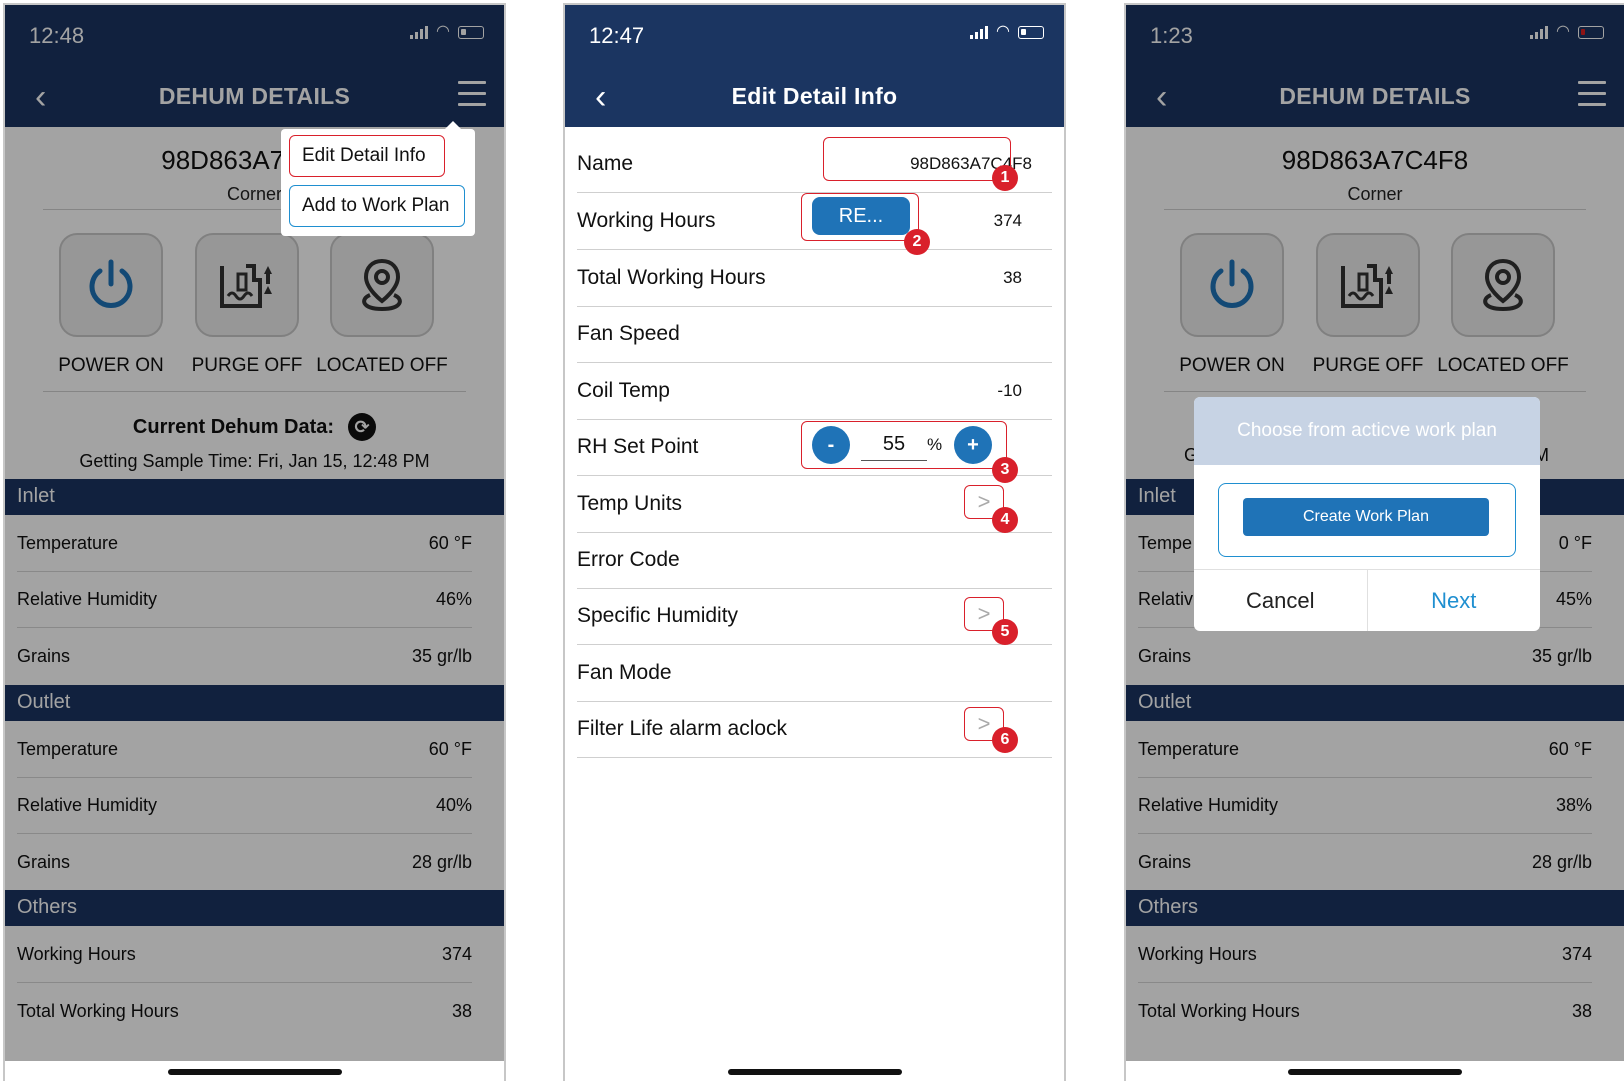  What do you see at coordinates (624, 672) in the screenshot?
I see `field-label: Fan Mode` at bounding box center [624, 672].